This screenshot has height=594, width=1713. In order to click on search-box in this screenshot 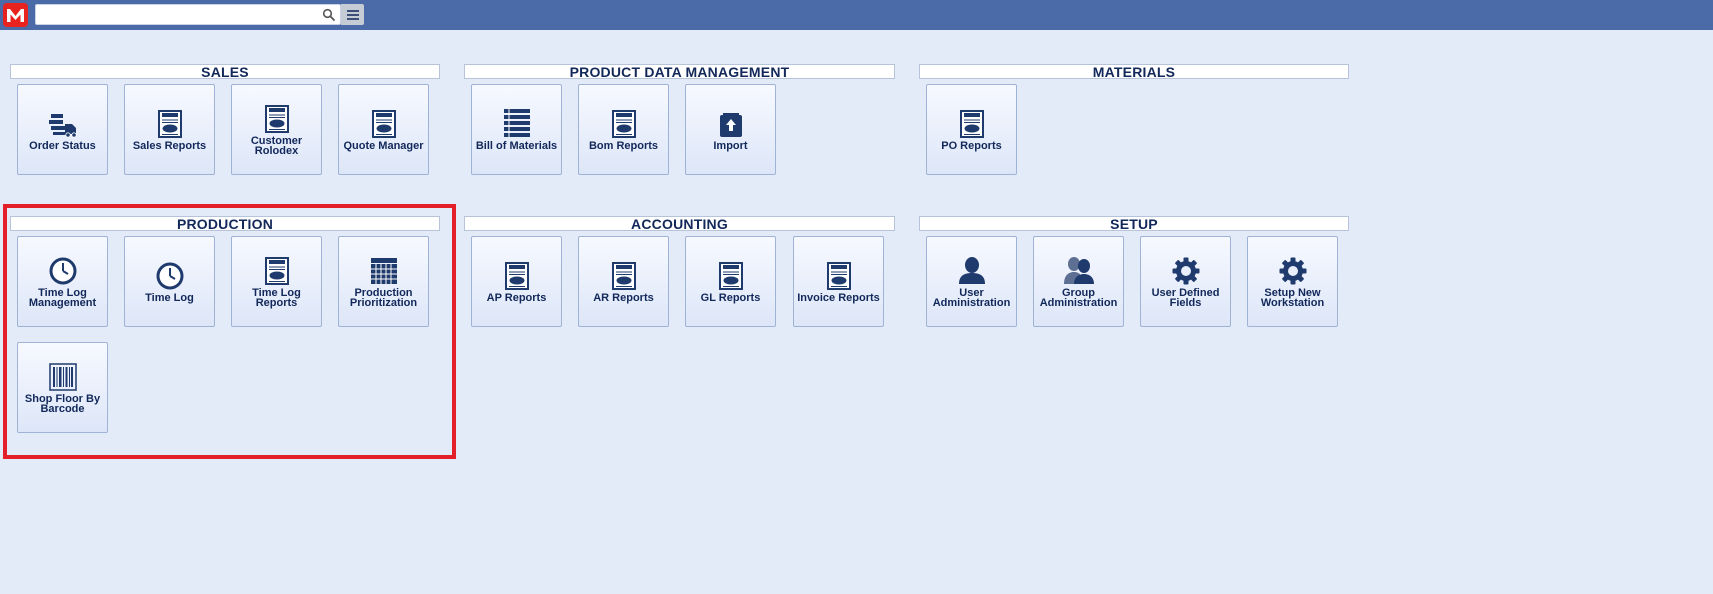, I will do `click(188, 14)`.